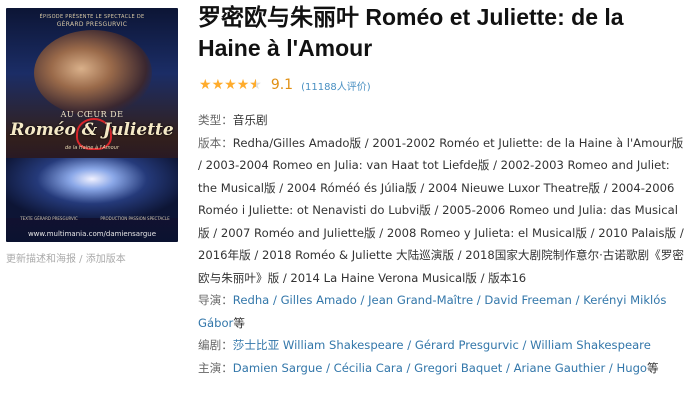  I want to click on rating-count: (11188人评价), so click(336, 85).